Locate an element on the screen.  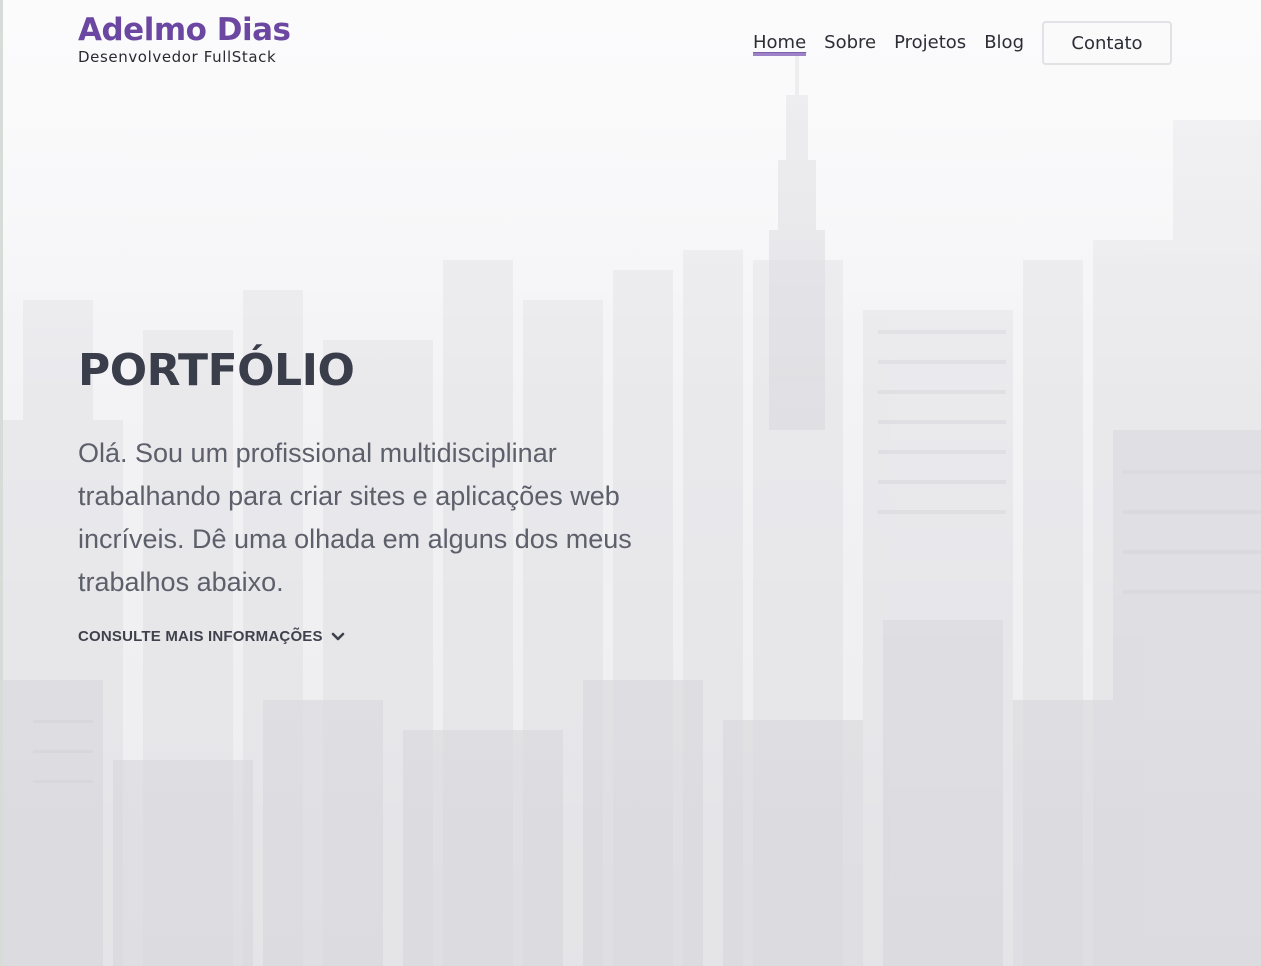
hero-title-wrapper: PORTFÓLIO is located at coordinates (216, 371).